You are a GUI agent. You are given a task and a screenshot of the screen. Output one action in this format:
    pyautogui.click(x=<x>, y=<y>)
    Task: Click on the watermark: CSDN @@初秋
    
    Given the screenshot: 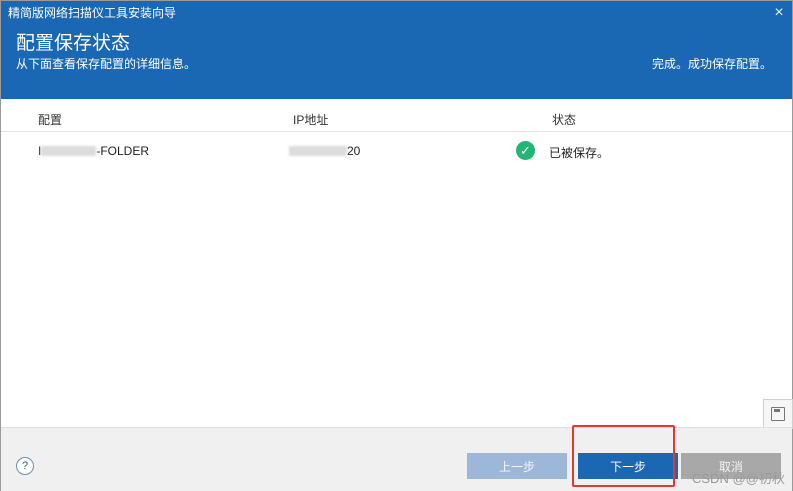 What is the action you would take?
    pyautogui.click(x=738, y=478)
    